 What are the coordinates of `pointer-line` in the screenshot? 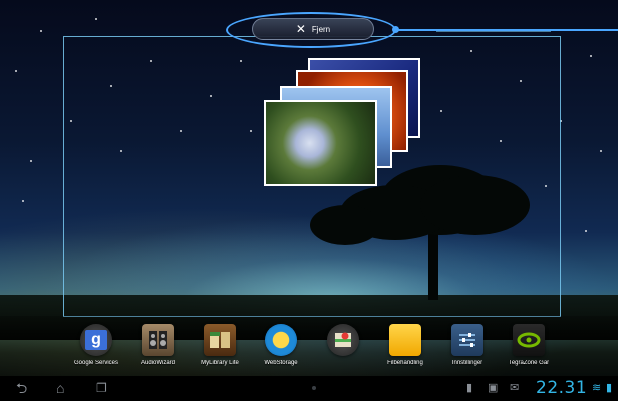 It's located at (507, 30).